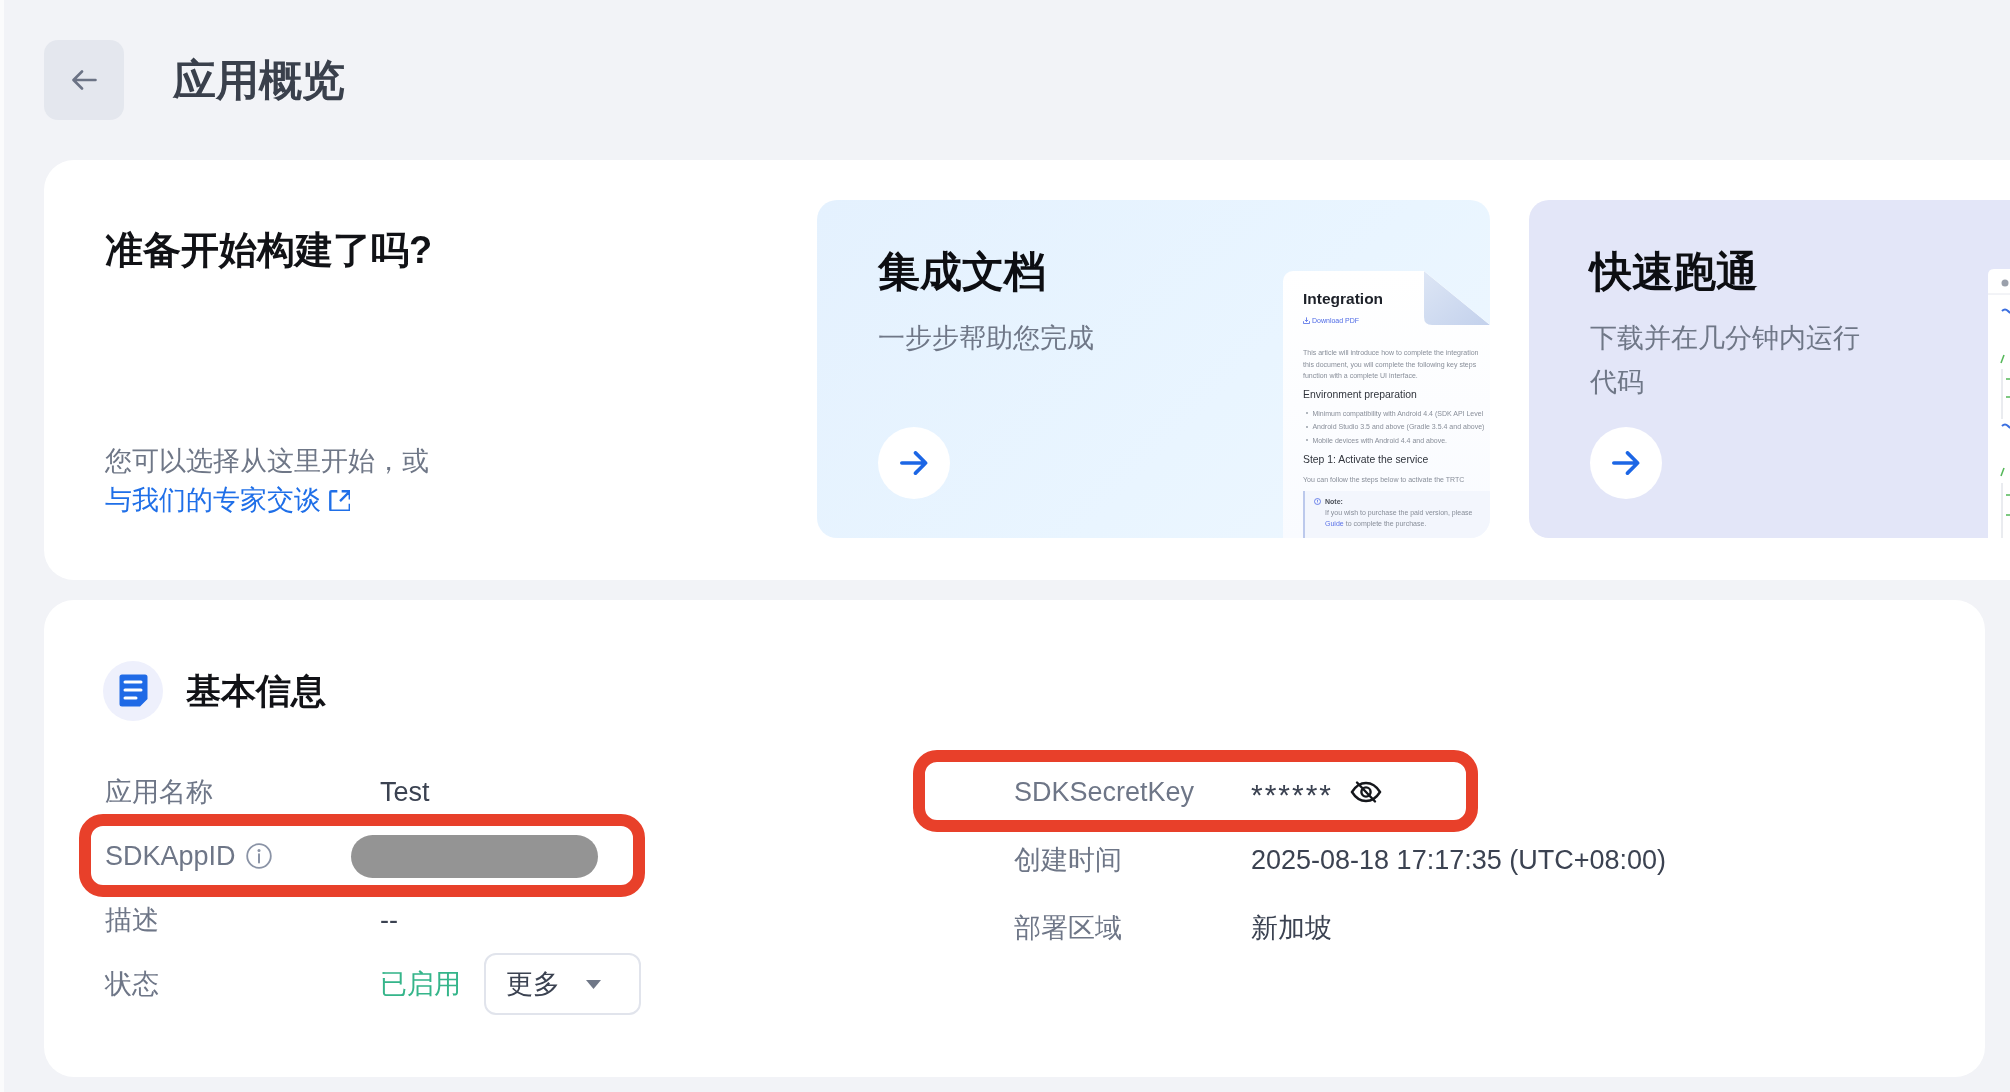 This screenshot has height=1092, width=2010. Describe the element at coordinates (132, 984) in the screenshot. I see `field-label: 状态` at that location.